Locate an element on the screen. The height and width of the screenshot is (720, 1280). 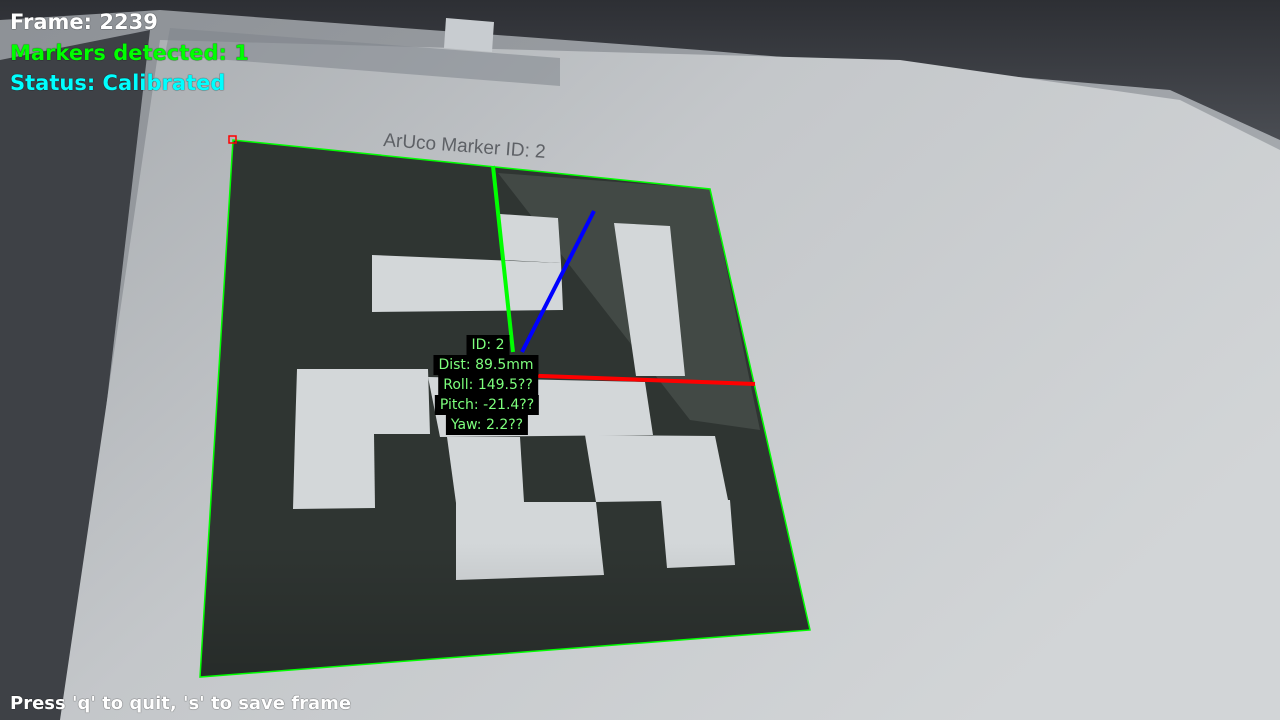
frame-counter: Frame: 2239 is located at coordinates (84, 22).